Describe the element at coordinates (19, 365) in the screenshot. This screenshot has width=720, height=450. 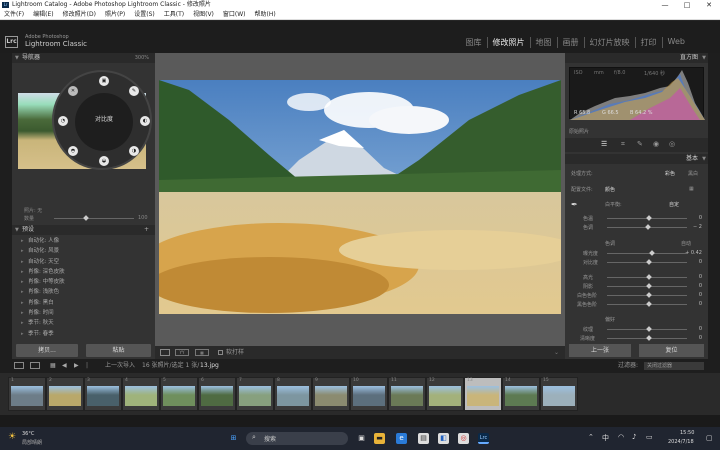
I see `screen1-icon` at that location.